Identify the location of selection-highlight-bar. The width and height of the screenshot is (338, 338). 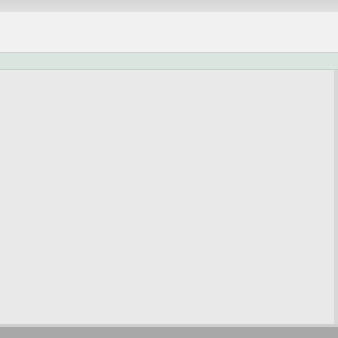
(169, 61).